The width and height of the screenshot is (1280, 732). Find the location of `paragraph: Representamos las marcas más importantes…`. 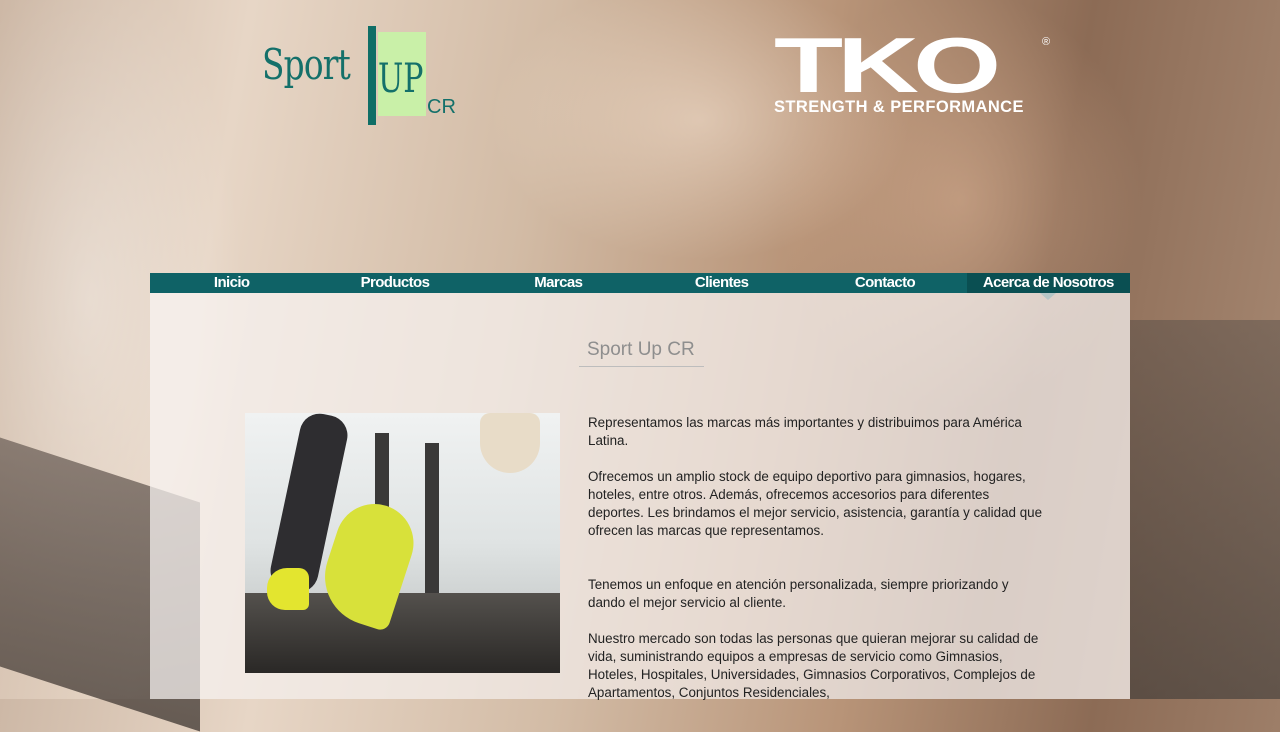

paragraph: Representamos las marcas más importantes… is located at coordinates (805, 431).